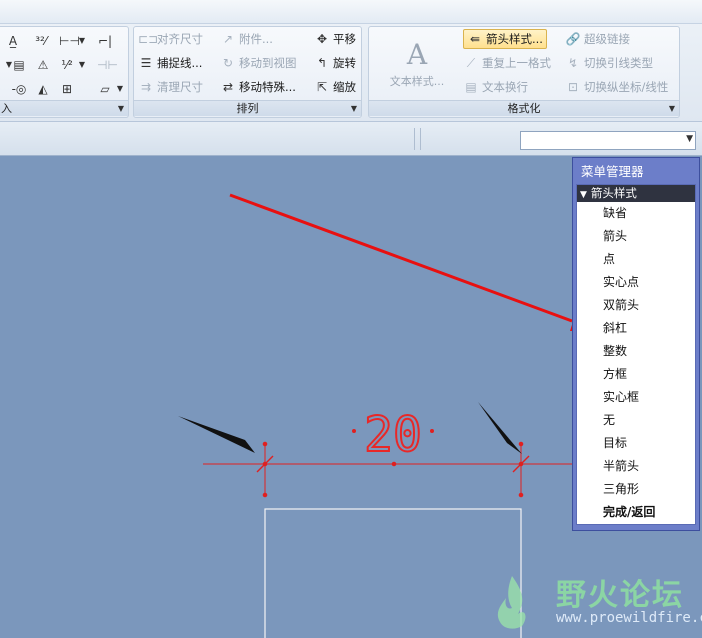 The width and height of the screenshot is (702, 638). I want to click on menu-item-arrow: 箭头, so click(636, 236).